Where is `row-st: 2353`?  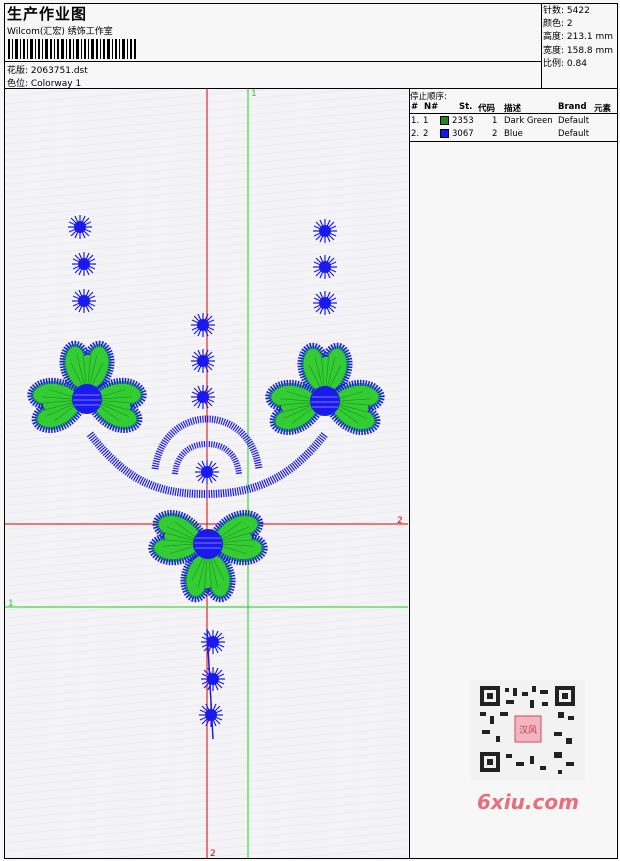
row-st: 2353 is located at coordinates (463, 121).